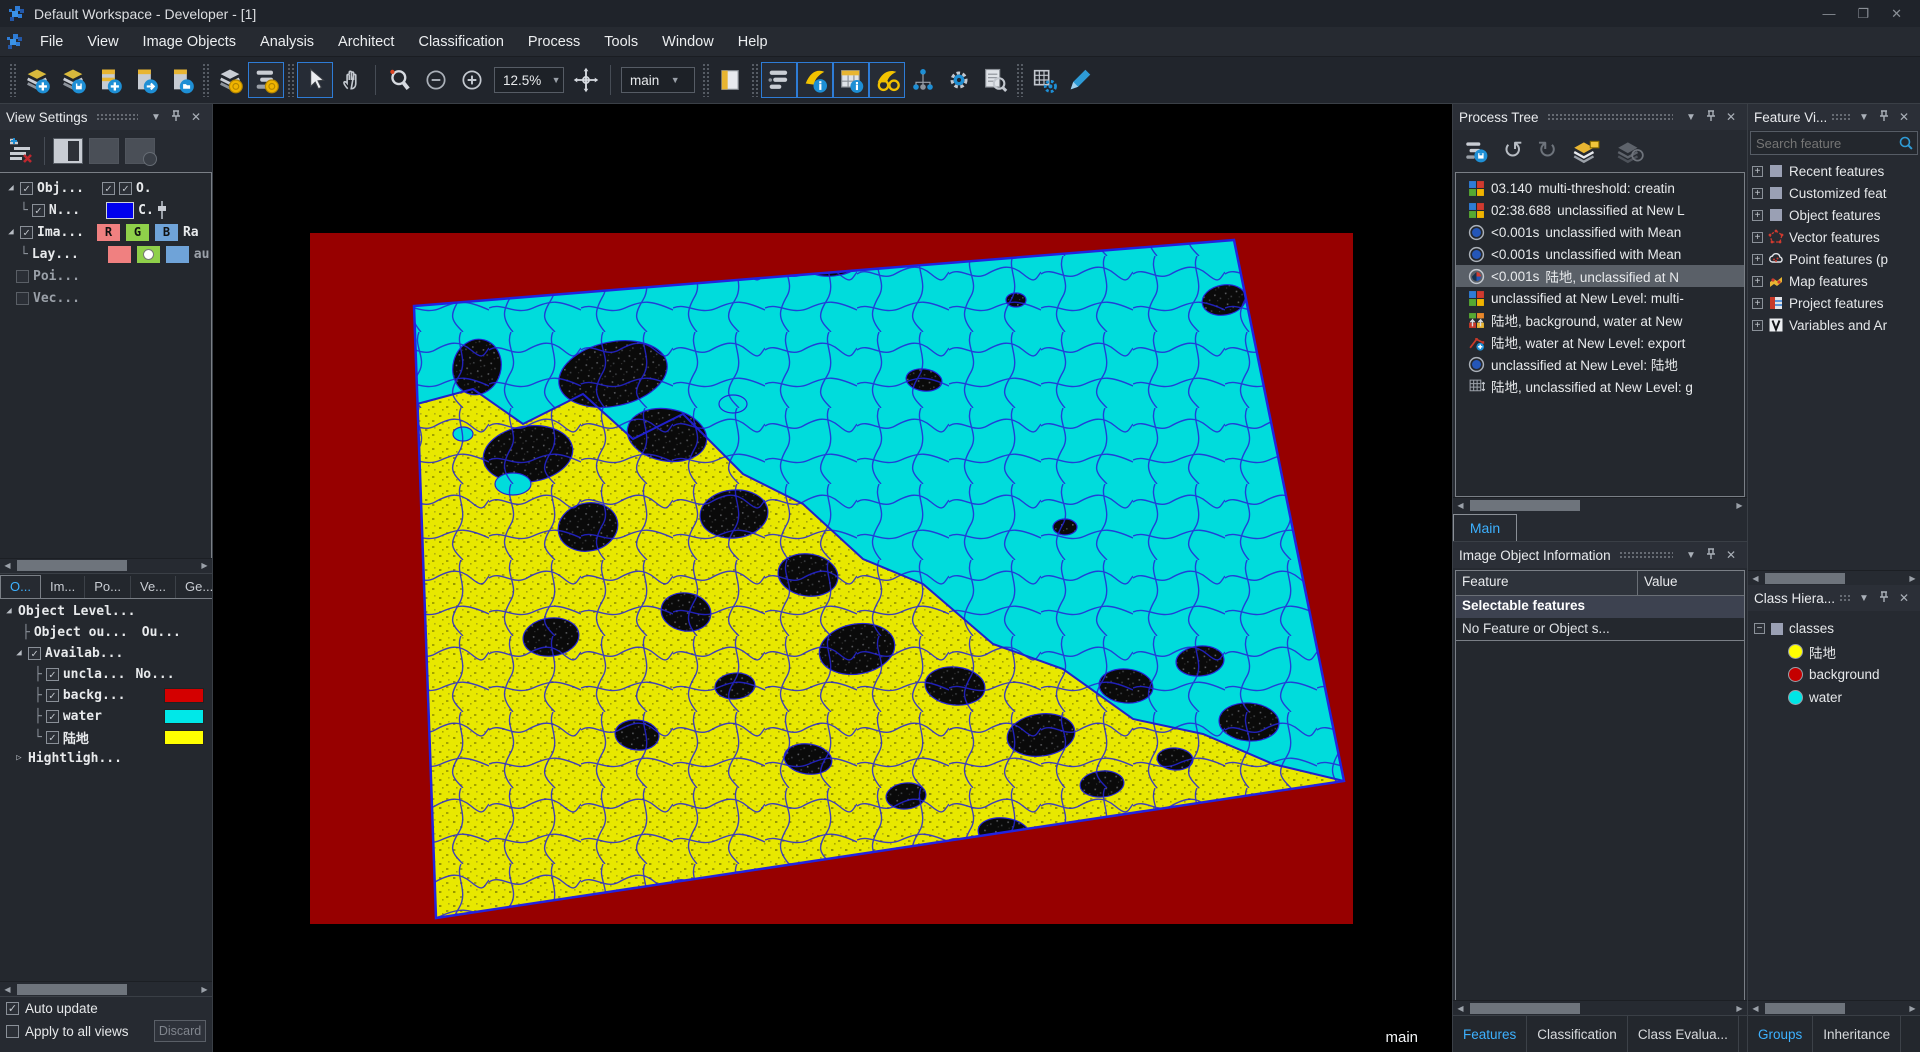 Image resolution: width=1920 pixels, height=1052 pixels. I want to click on search-icon, so click(1906, 143).